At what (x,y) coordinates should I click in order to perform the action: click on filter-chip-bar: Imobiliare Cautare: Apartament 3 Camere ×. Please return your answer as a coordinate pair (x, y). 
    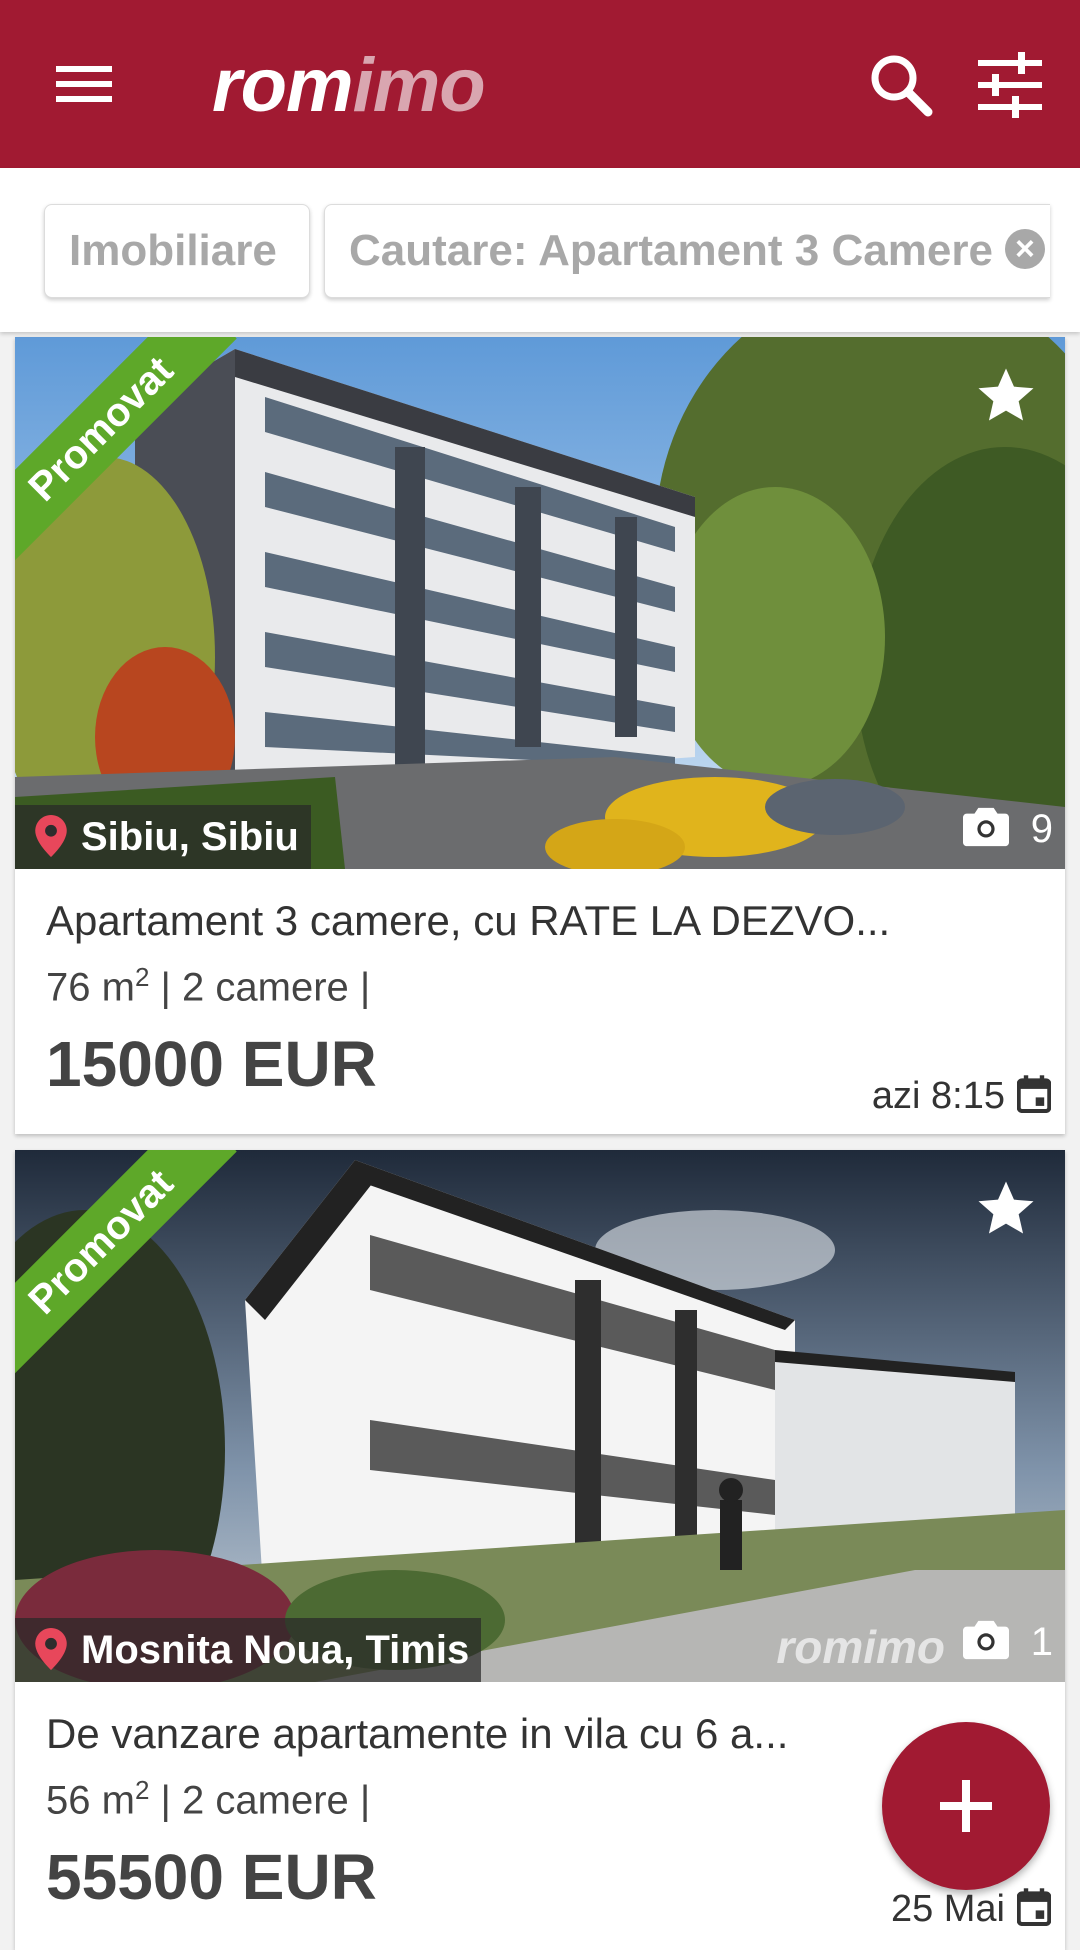
    Looking at the image, I should click on (540, 250).